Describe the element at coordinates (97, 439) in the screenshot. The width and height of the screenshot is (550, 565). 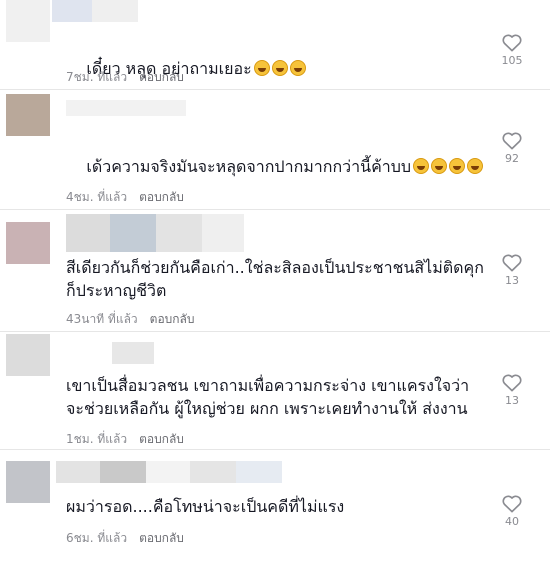
I see `timestamp: 1ชม. ที่แล้ว` at that location.